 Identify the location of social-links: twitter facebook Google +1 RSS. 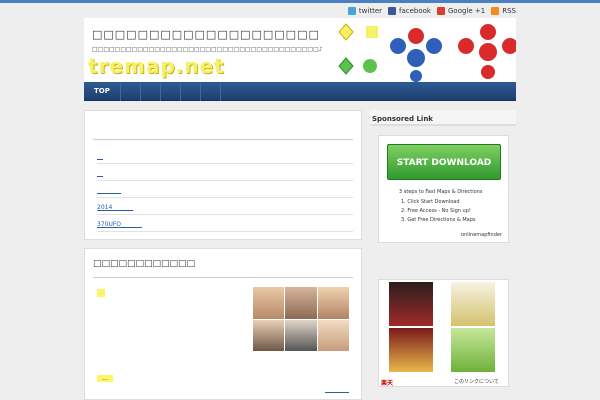
(431, 11).